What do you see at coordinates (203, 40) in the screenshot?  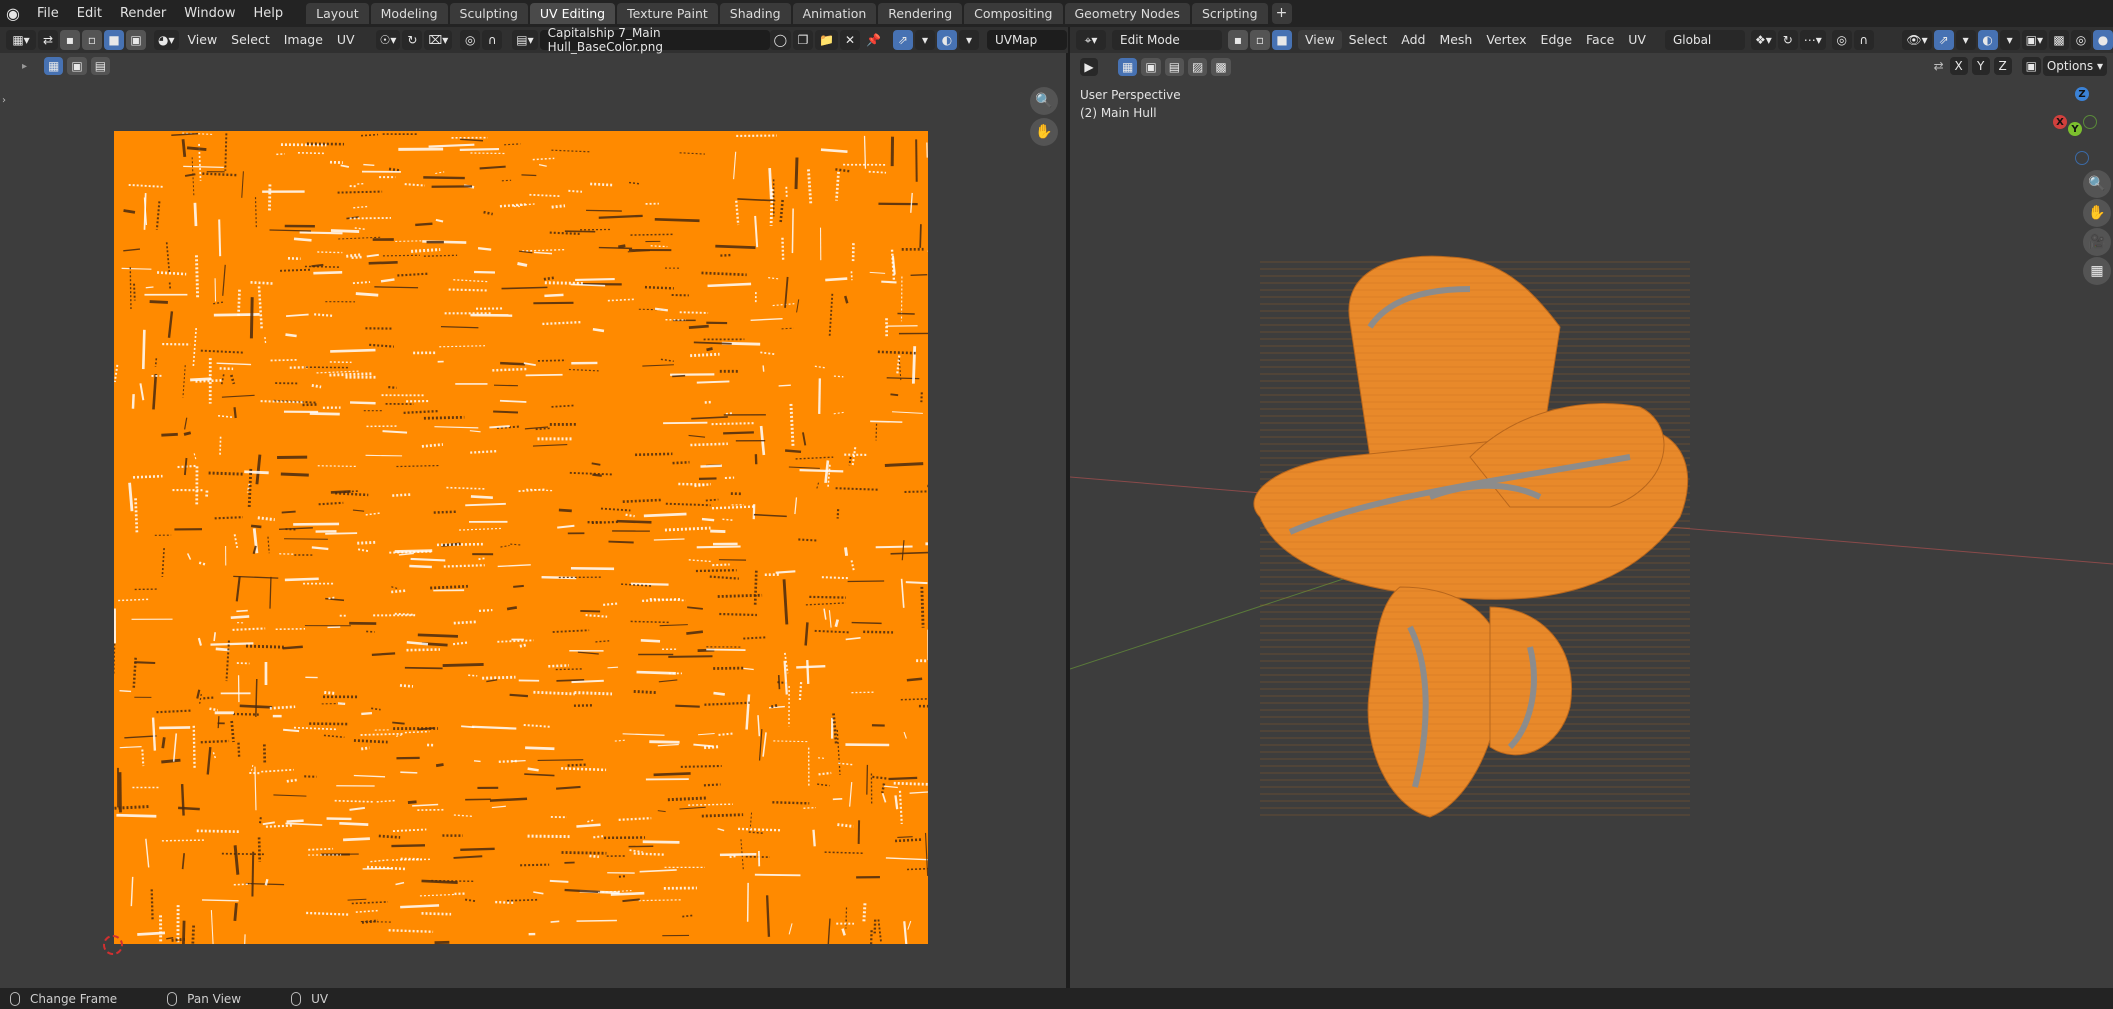 I see `uv-menu-view: View` at bounding box center [203, 40].